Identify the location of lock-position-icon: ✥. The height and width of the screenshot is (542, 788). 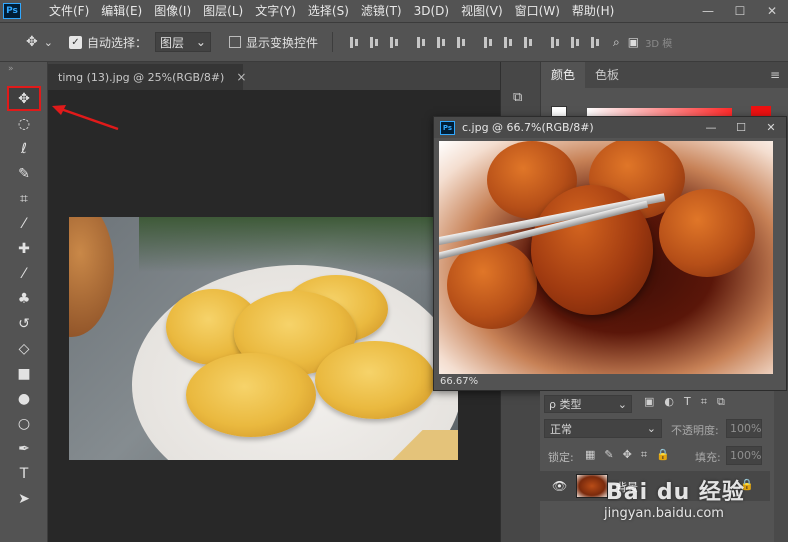
(627, 455).